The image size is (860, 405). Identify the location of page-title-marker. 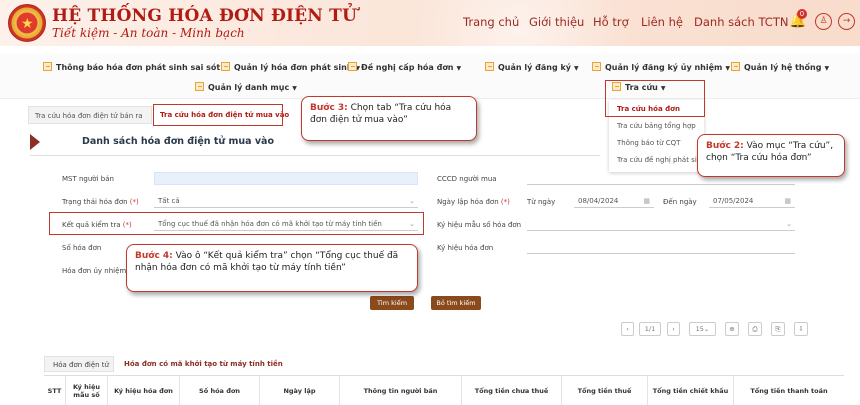
(35, 142).